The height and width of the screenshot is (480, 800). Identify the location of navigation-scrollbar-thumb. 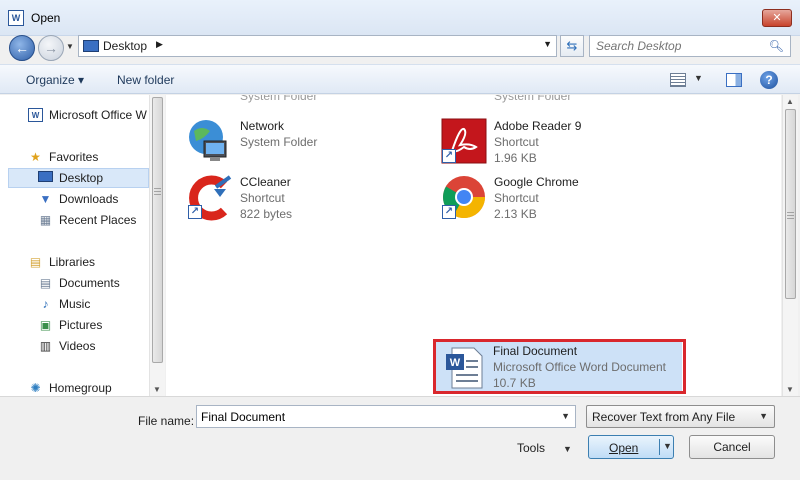
(157, 230).